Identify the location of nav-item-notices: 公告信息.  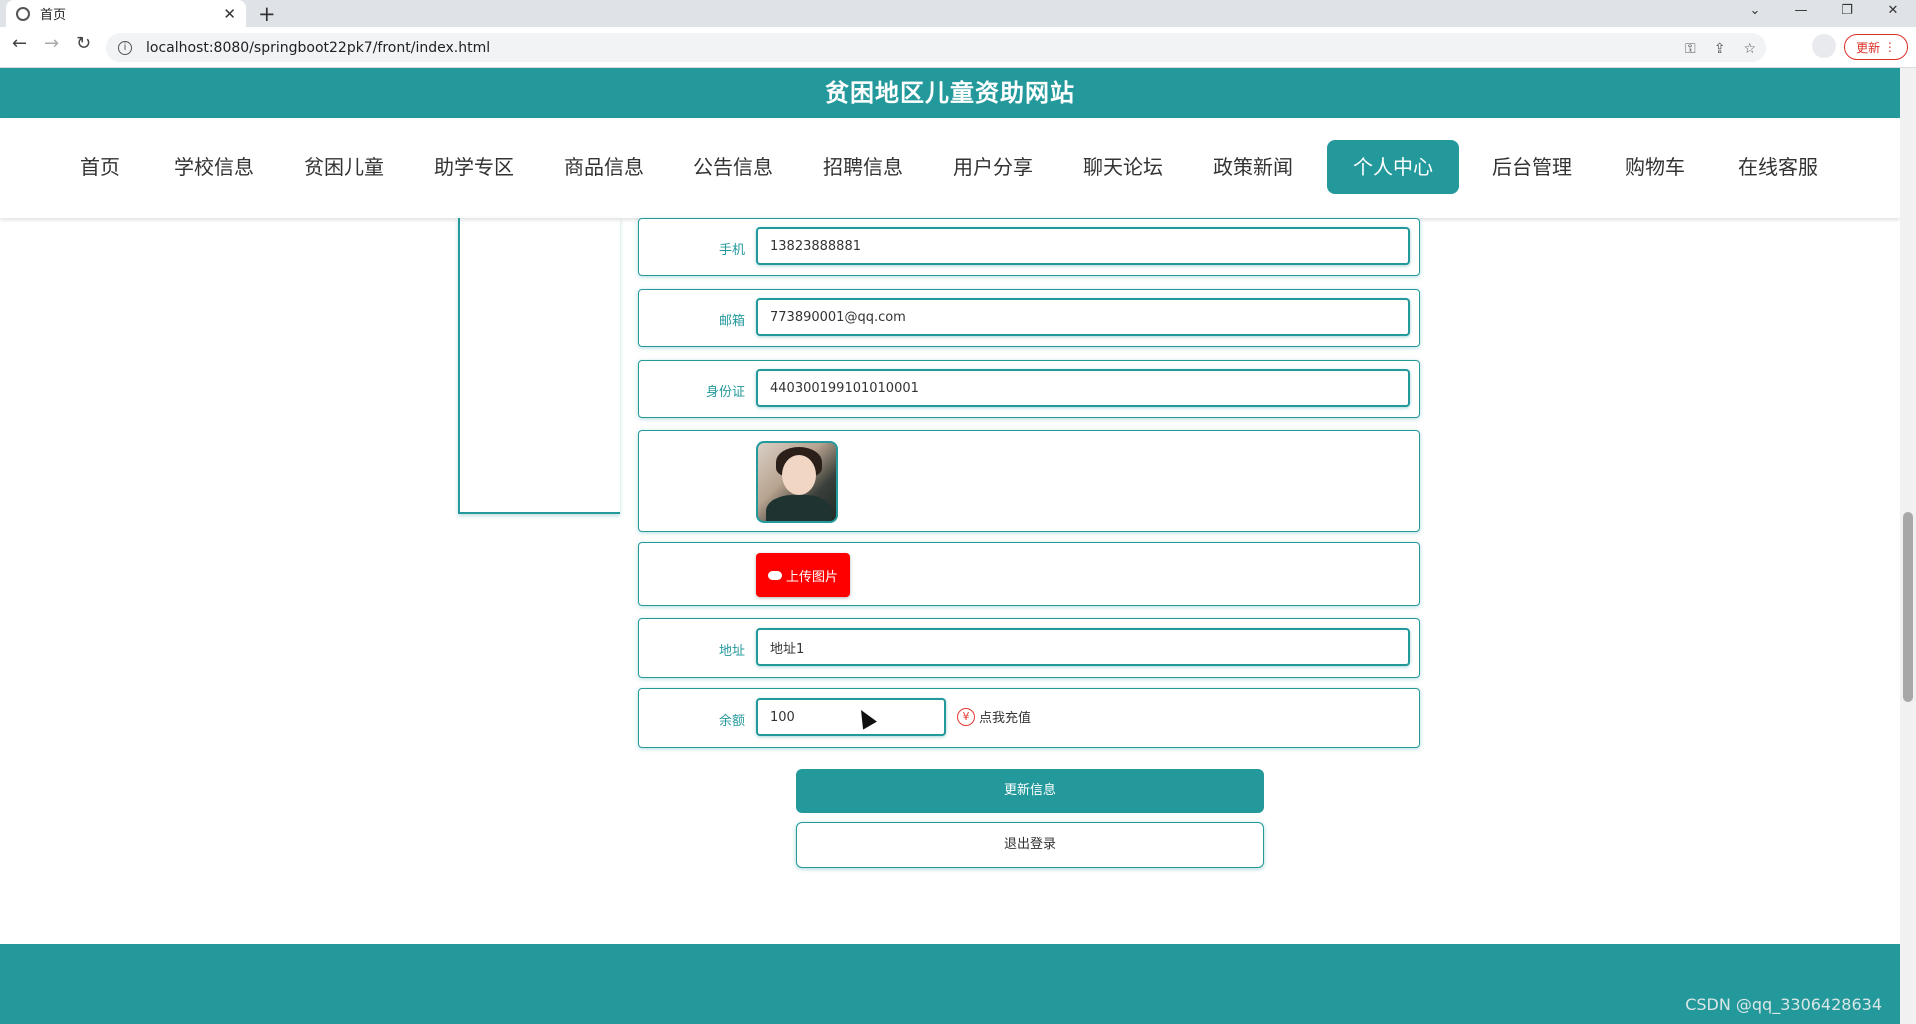
(733, 167).